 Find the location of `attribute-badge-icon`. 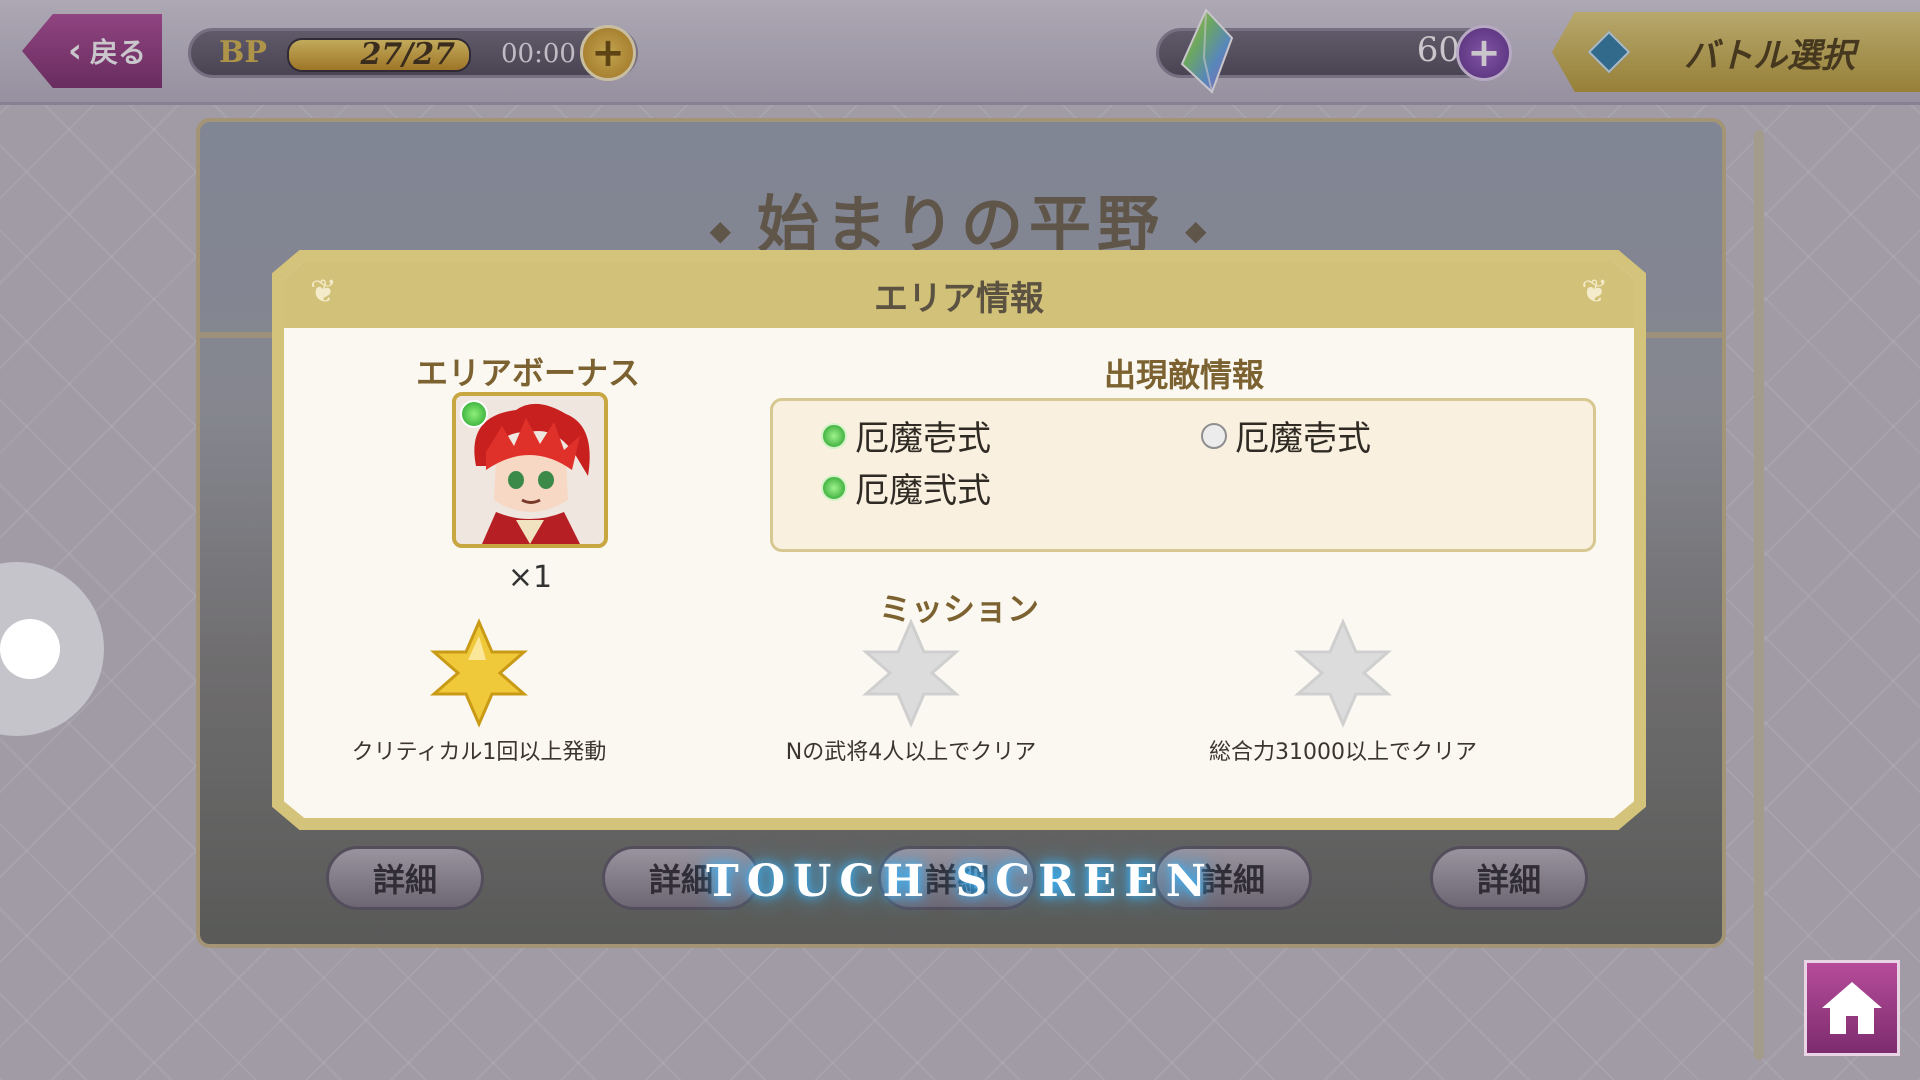

attribute-badge-icon is located at coordinates (474, 414).